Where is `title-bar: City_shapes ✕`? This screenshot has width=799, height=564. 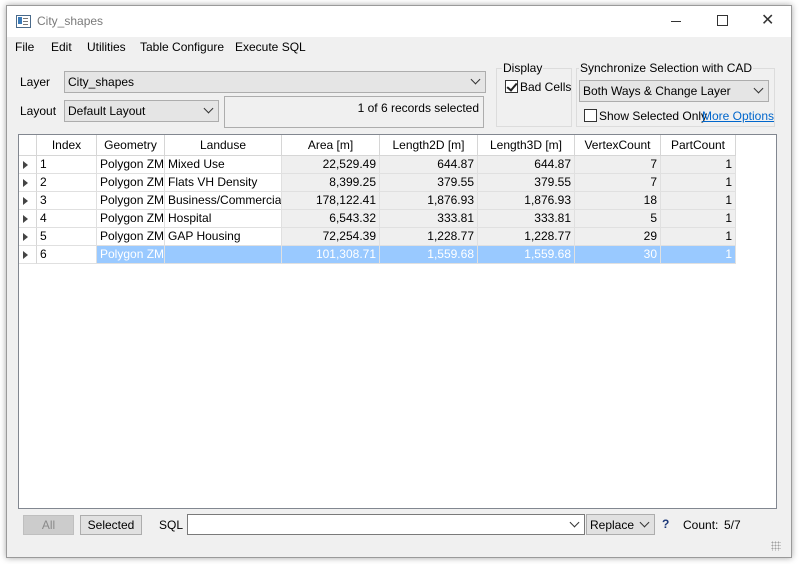
title-bar: City_shapes ✕ is located at coordinates (399, 21).